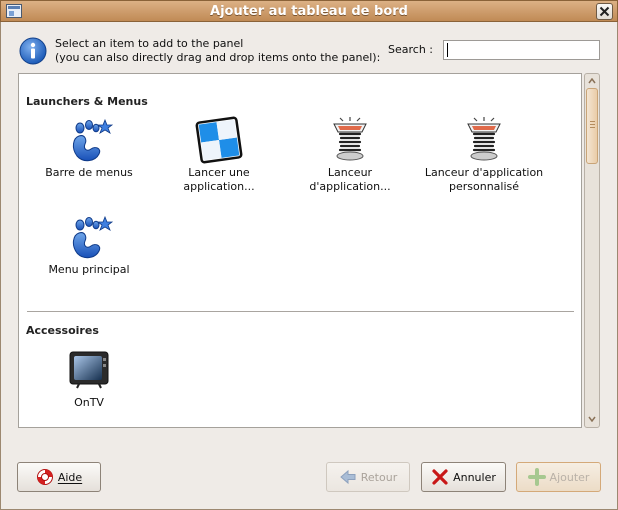  Describe the element at coordinates (219, 172) in the screenshot. I see `item-label: Lancer une` at that location.